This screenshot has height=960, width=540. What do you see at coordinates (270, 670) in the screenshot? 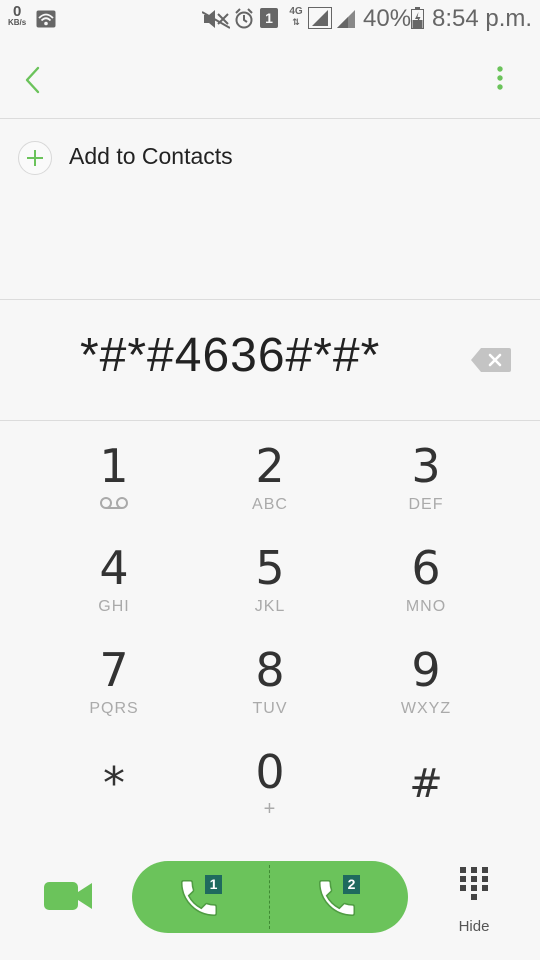
I see `key-digit: 8` at bounding box center [270, 670].